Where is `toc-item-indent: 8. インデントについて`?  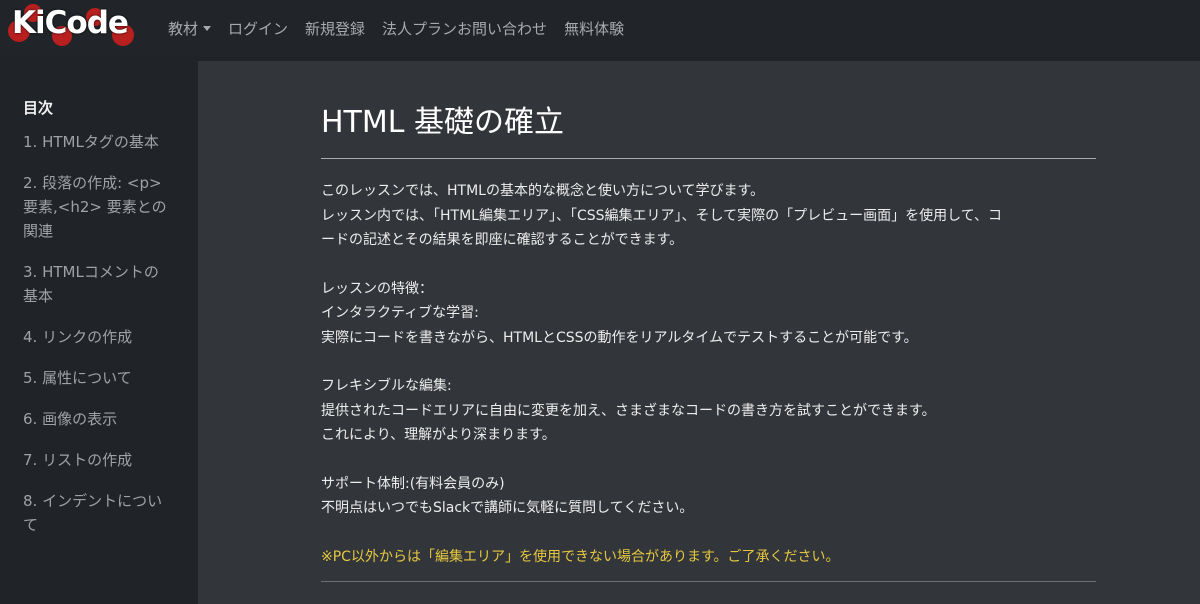
toc-item-indent: 8. インデントについて is located at coordinates (98, 513).